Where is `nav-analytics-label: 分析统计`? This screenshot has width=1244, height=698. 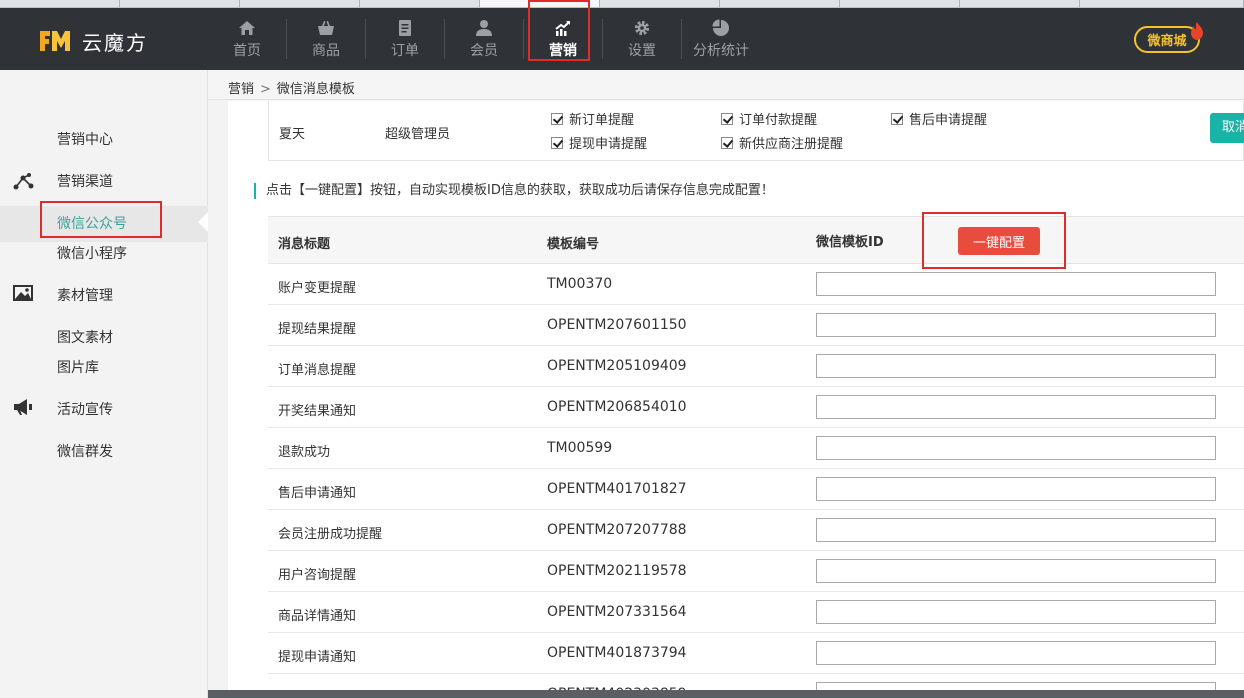 nav-analytics-label: 分析统计 is located at coordinates (721, 50).